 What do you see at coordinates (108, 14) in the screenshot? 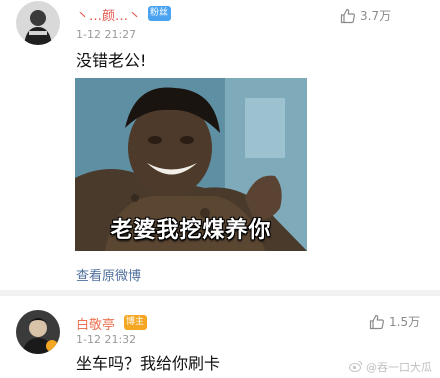
I see `username: 丶…颜…丶` at bounding box center [108, 14].